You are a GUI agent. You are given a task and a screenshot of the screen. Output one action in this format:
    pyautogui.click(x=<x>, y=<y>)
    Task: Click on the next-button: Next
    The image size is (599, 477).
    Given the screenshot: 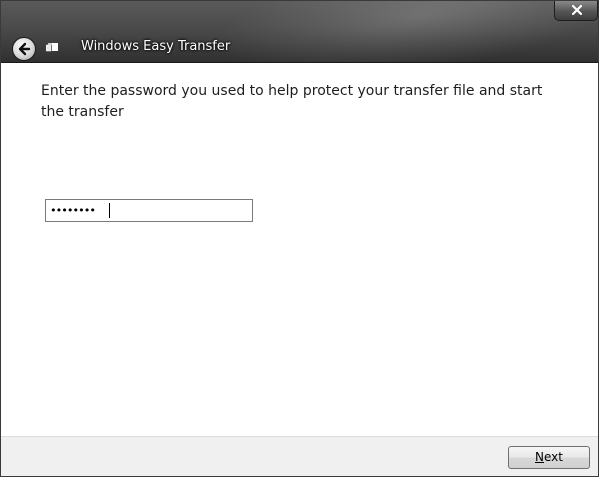 What is the action you would take?
    pyautogui.click(x=549, y=457)
    